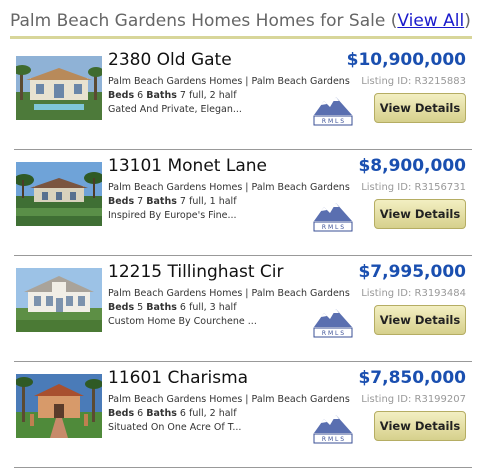  What do you see at coordinates (208, 201) in the screenshot?
I see `baths-value: 7 full, 1 half` at bounding box center [208, 201].